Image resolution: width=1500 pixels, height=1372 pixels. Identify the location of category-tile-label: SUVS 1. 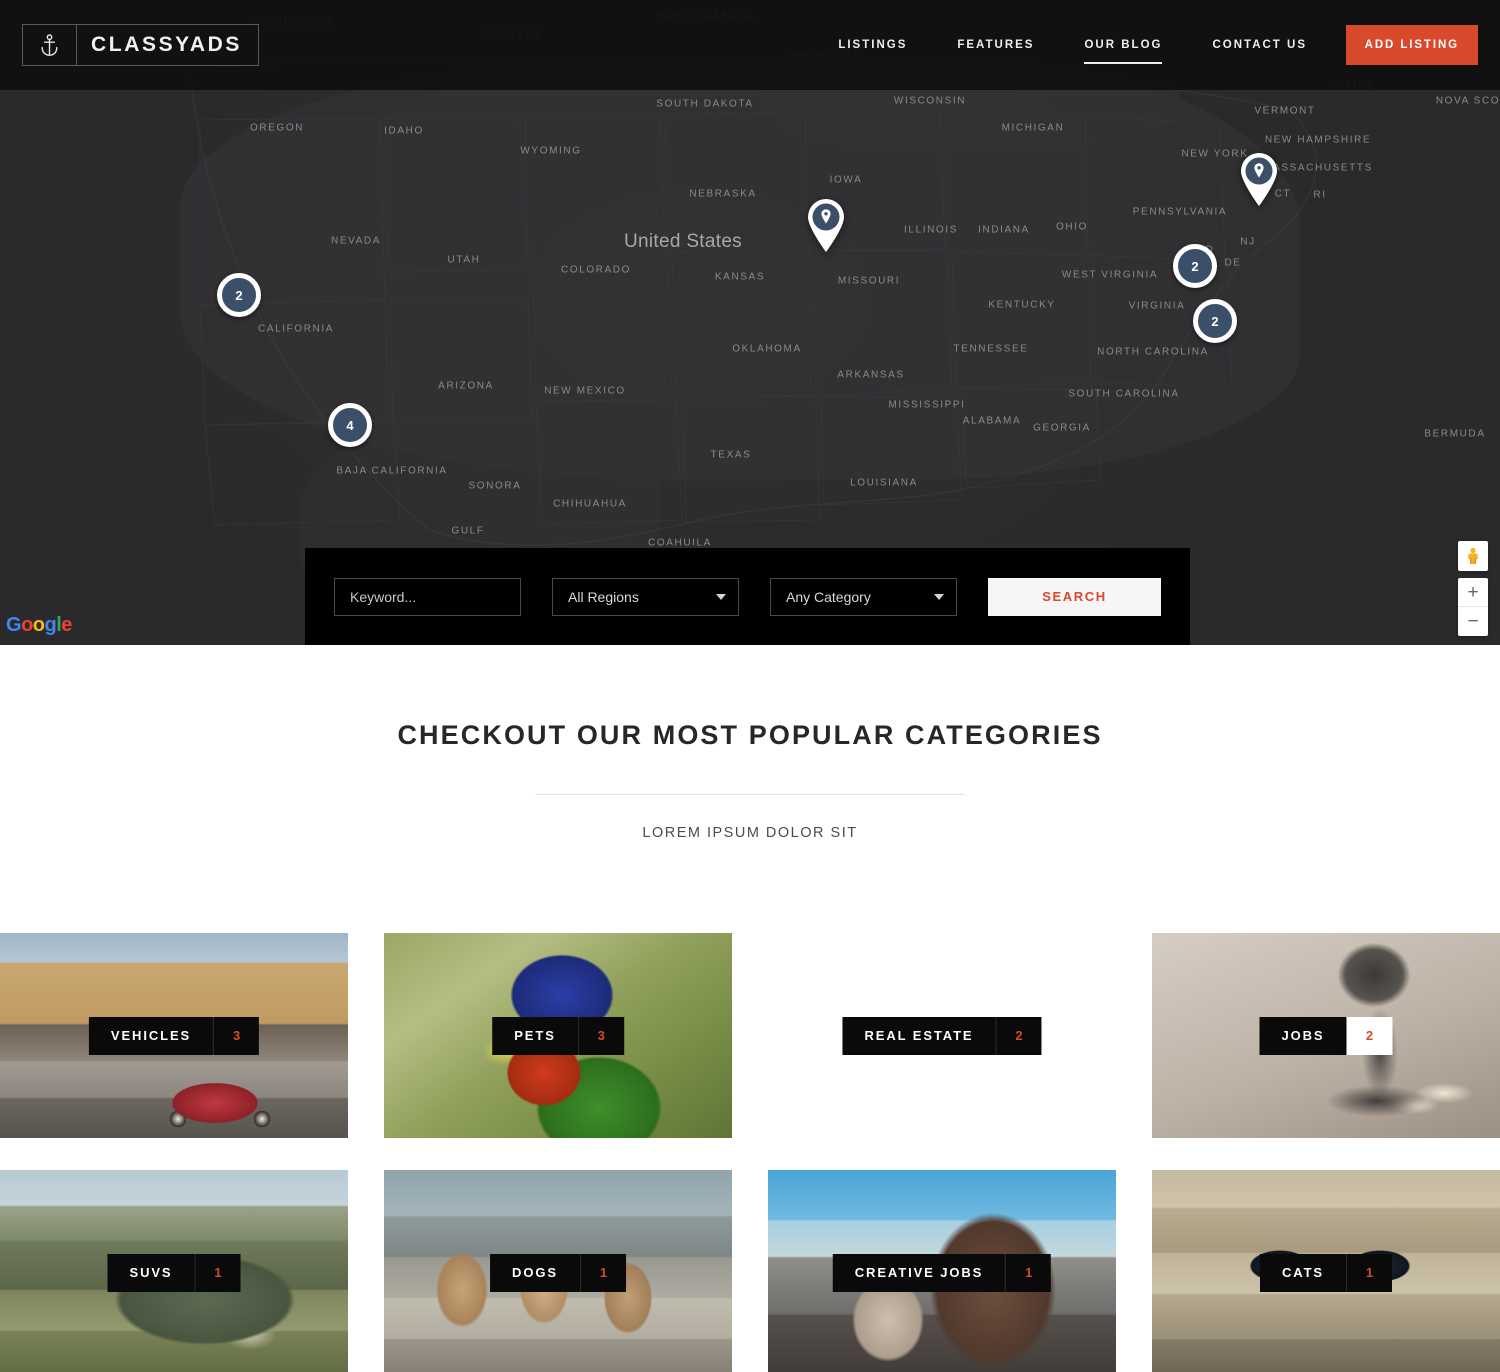
(174, 1272).